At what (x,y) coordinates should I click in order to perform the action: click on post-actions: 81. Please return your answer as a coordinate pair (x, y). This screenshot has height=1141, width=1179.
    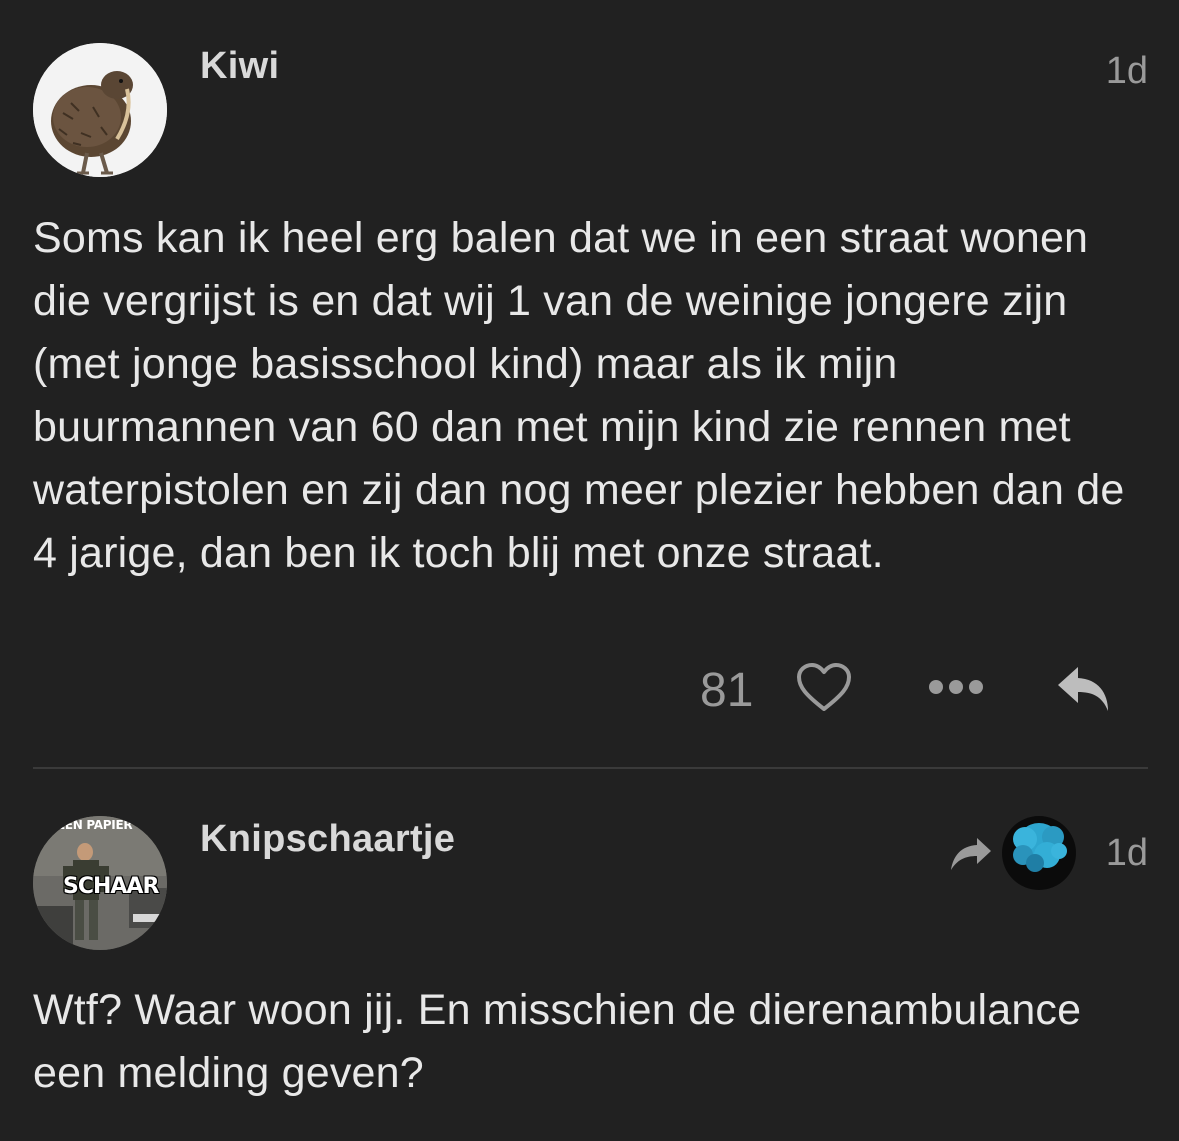
    Looking at the image, I should click on (589, 690).